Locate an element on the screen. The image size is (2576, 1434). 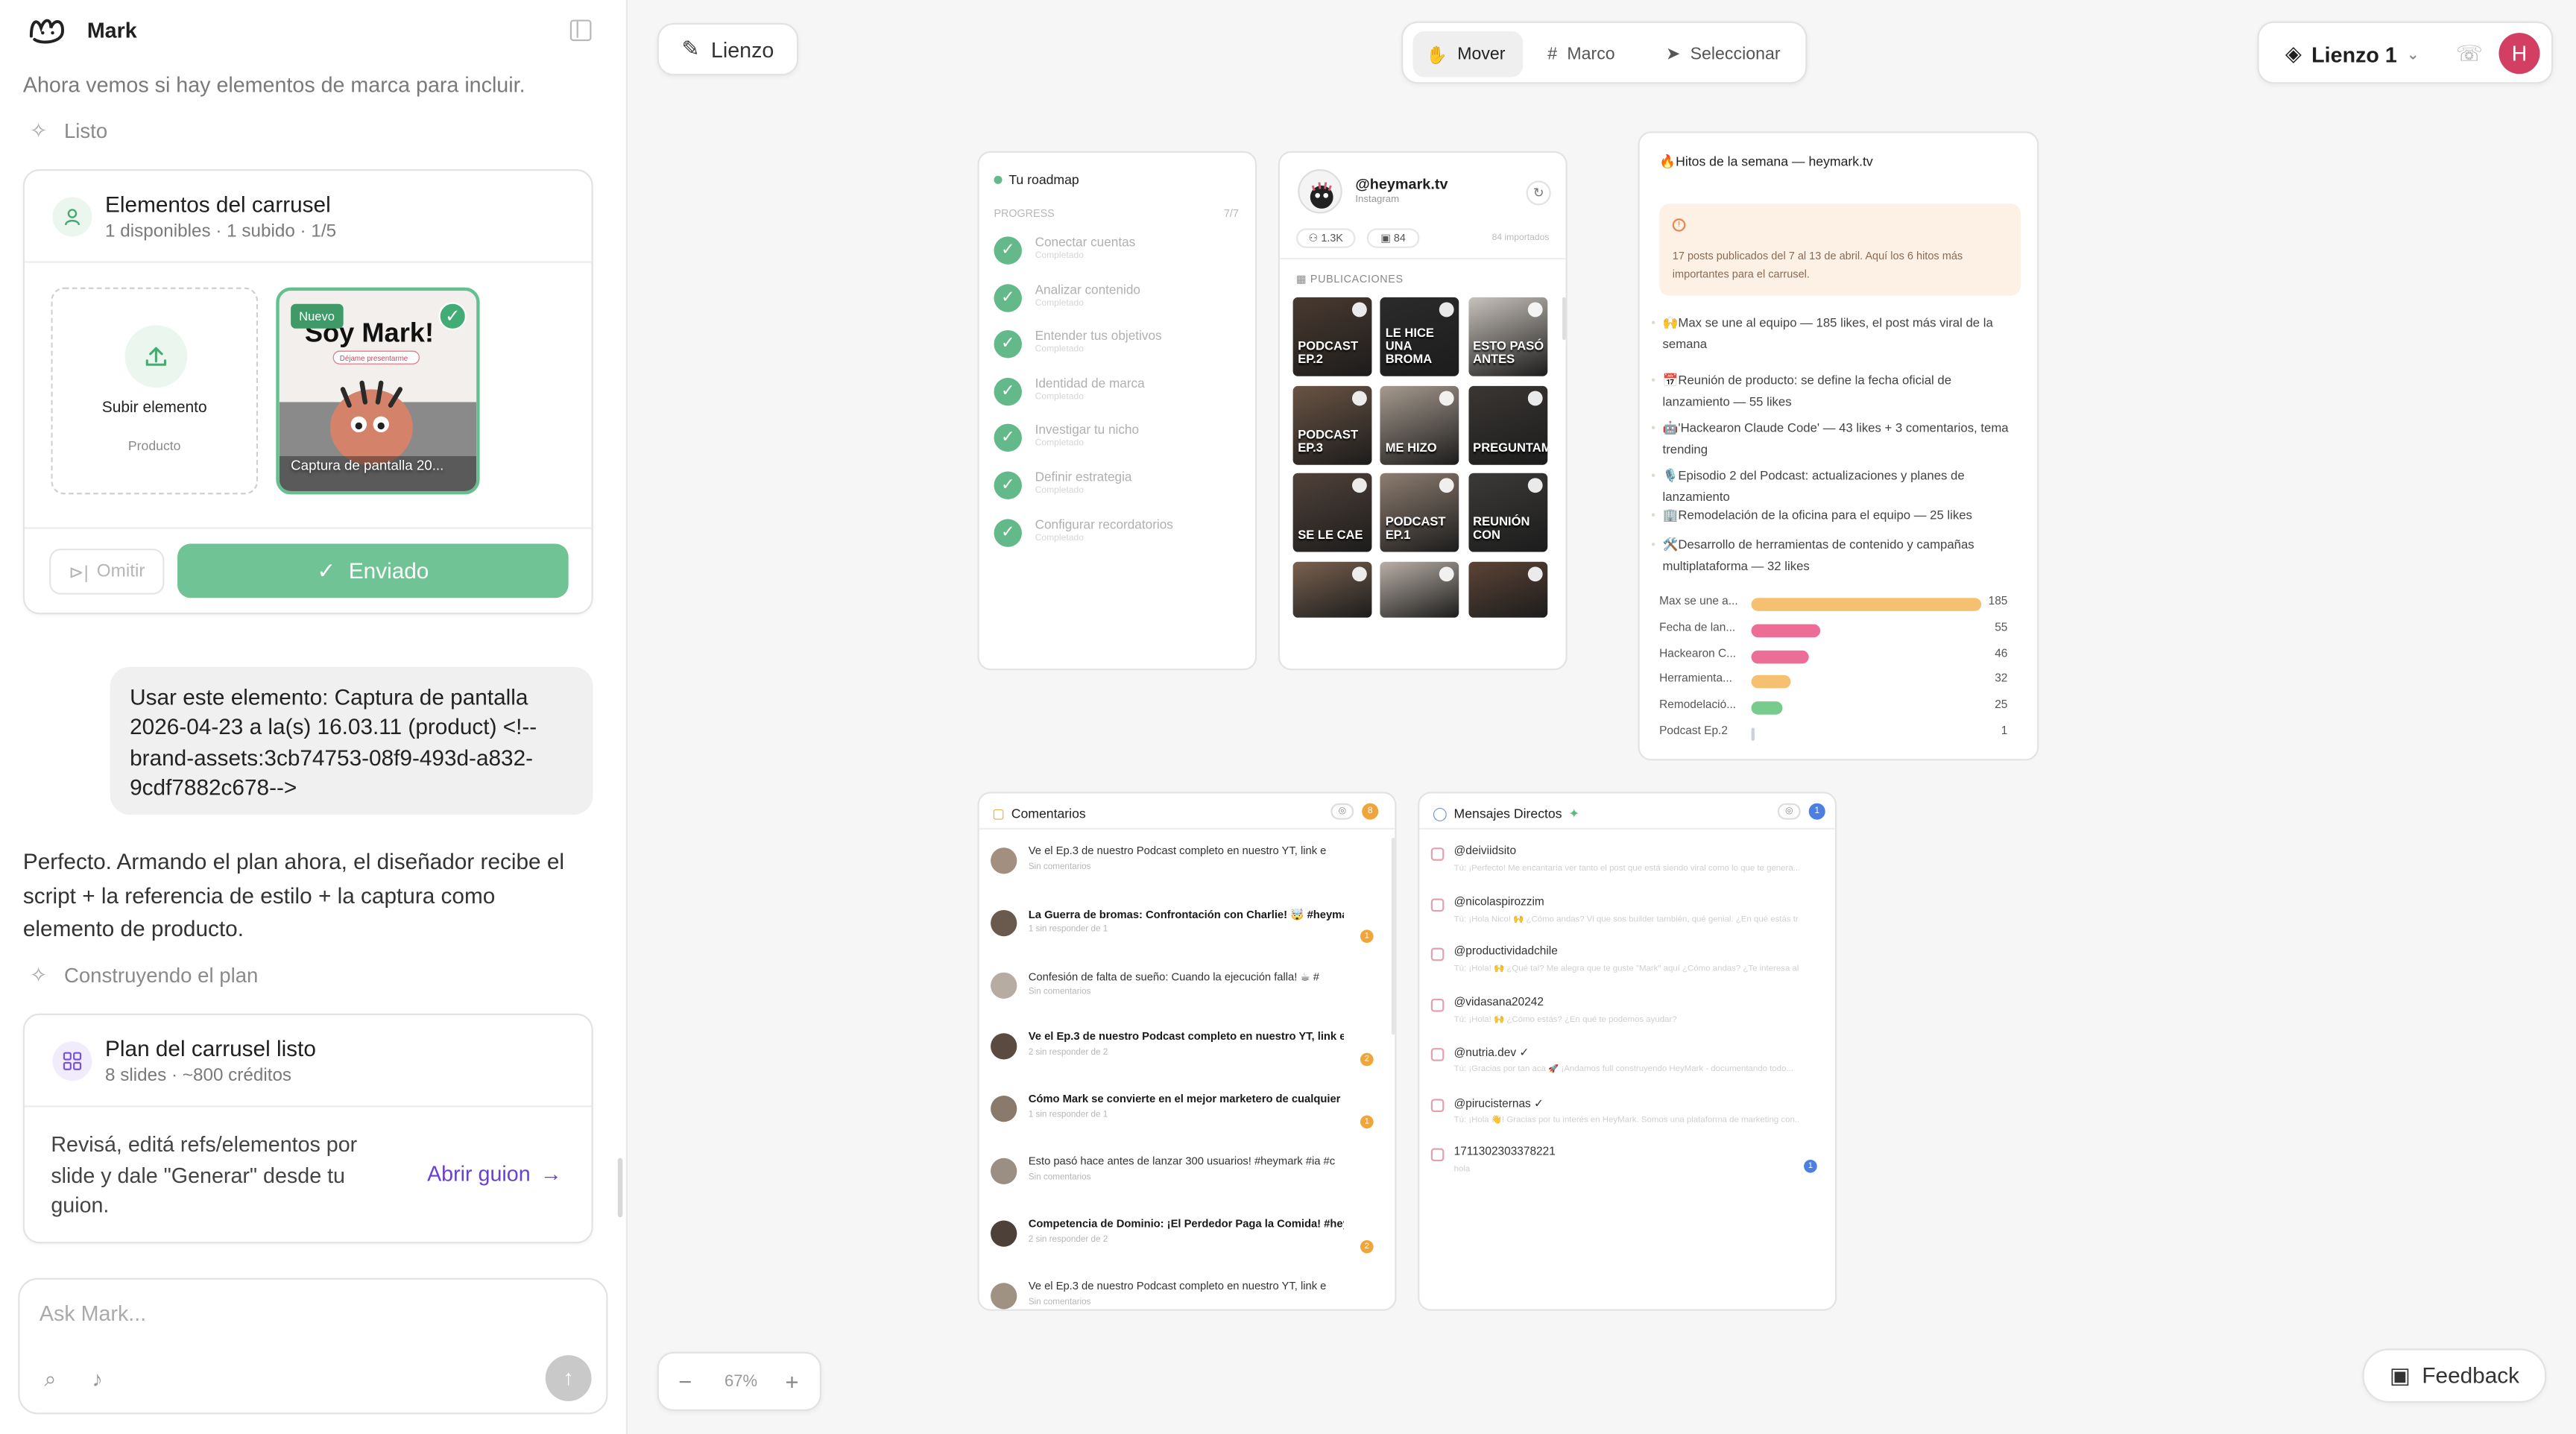
roadmap-item: ✓ Configurar recordatorios Completado is located at coordinates (1117, 536).